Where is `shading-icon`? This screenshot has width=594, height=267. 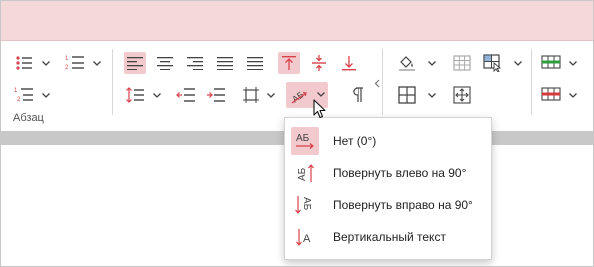
shading-icon is located at coordinates (407, 63).